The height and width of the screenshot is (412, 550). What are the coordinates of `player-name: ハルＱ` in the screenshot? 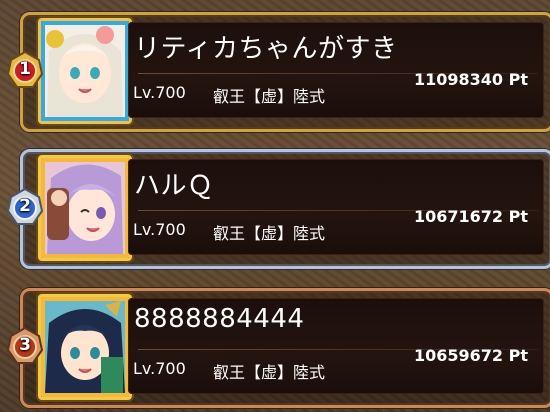 It's located at (174, 186).